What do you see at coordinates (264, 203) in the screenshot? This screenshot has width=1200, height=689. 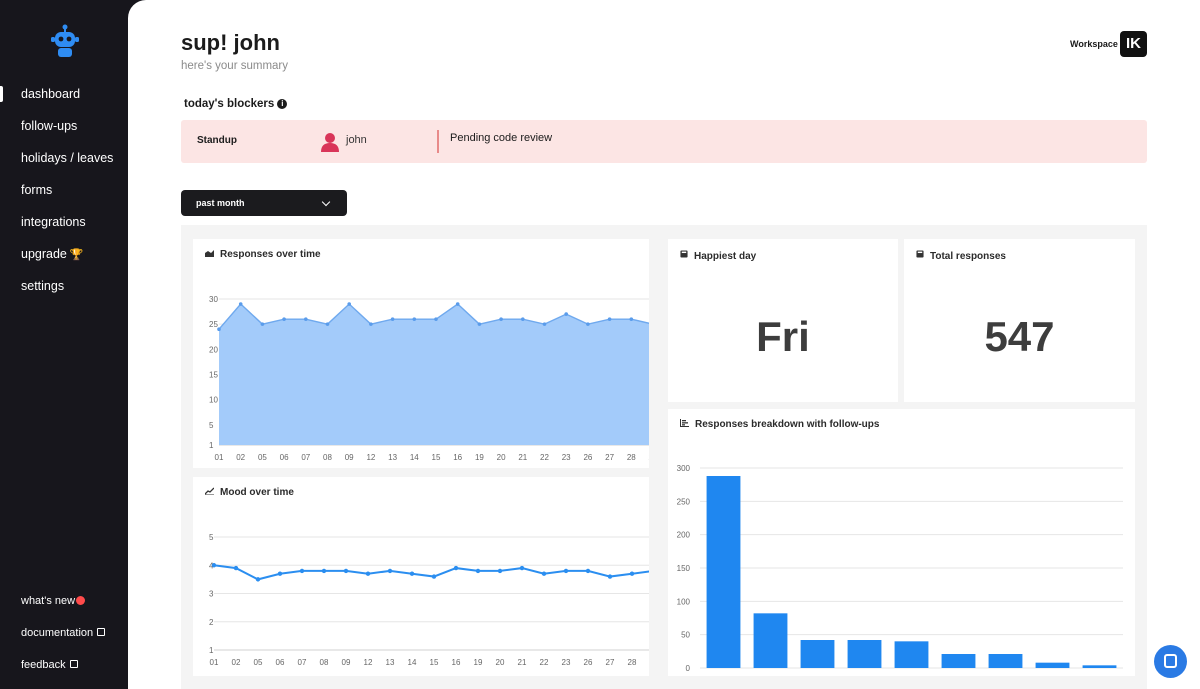 I see `period-select: past month` at bounding box center [264, 203].